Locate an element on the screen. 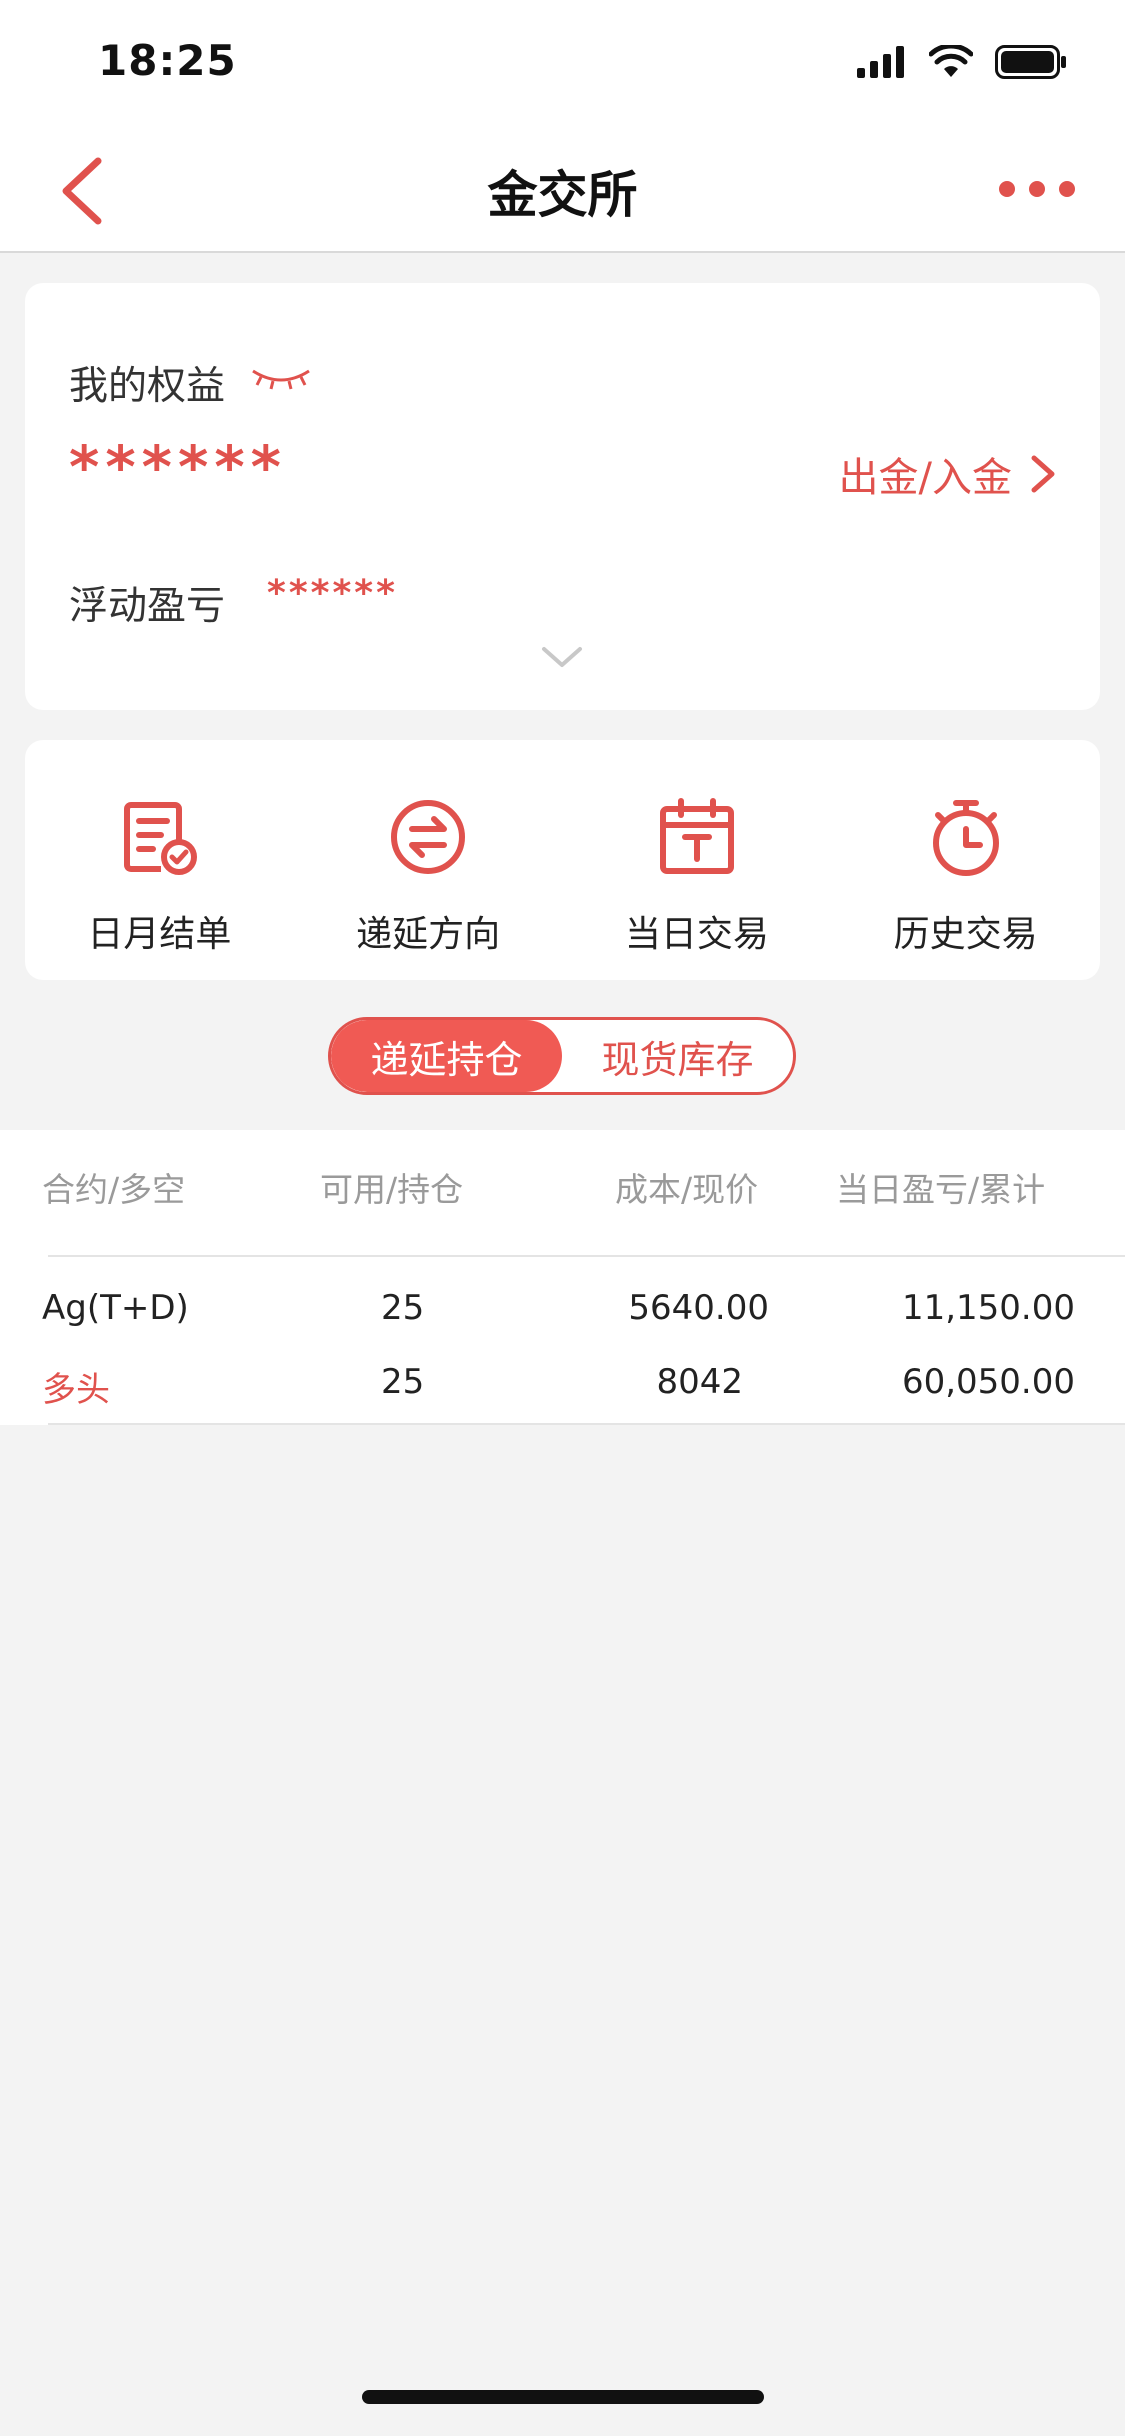 This screenshot has height=2436, width=1125. cell-cumulative: 60,050.00 is located at coordinates (988, 1382).